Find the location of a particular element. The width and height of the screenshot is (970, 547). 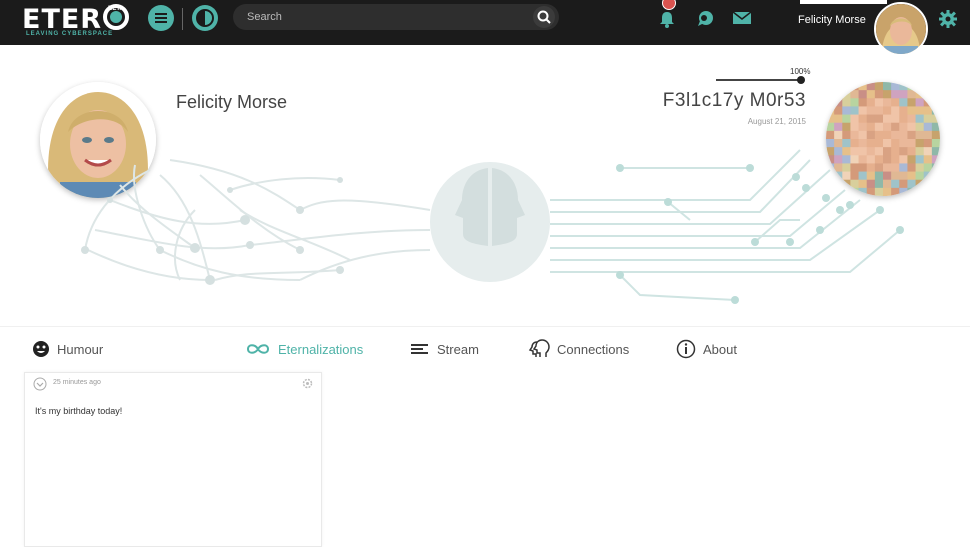

post-settings-icon is located at coordinates (307, 383).